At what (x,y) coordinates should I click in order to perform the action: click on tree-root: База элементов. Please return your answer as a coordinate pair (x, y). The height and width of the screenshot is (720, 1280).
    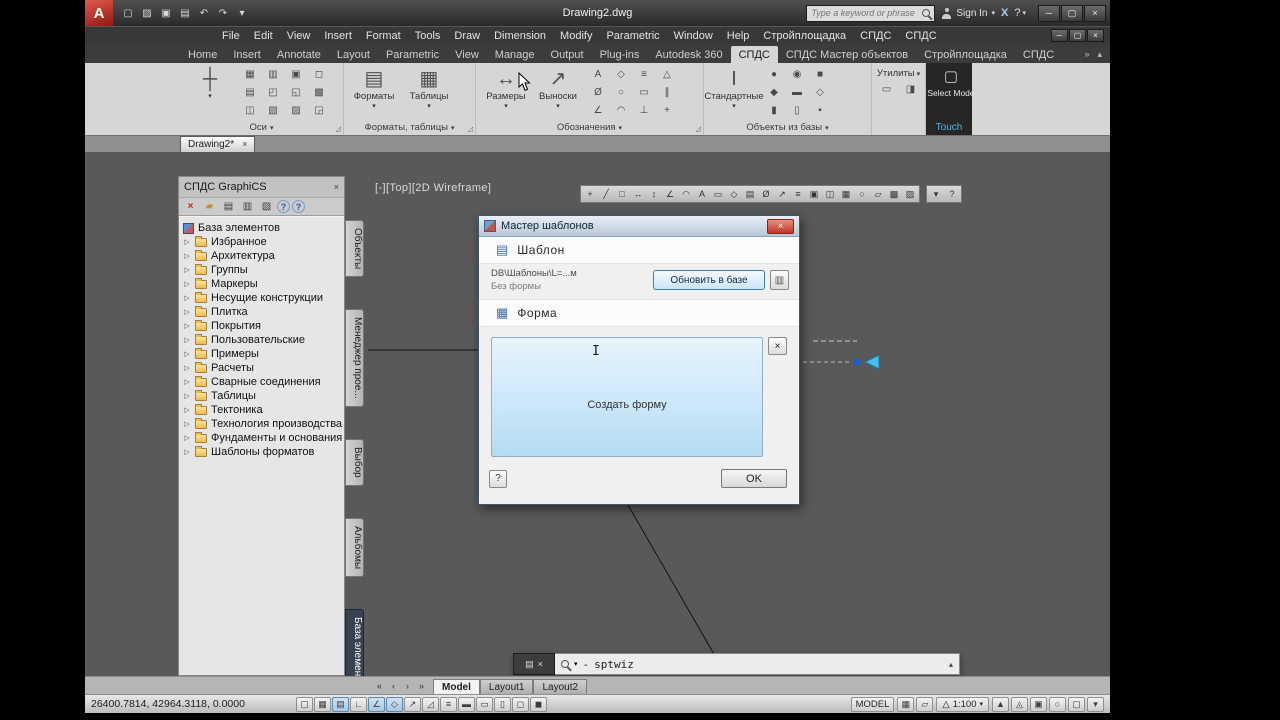
    Looking at the image, I should click on (261, 228).